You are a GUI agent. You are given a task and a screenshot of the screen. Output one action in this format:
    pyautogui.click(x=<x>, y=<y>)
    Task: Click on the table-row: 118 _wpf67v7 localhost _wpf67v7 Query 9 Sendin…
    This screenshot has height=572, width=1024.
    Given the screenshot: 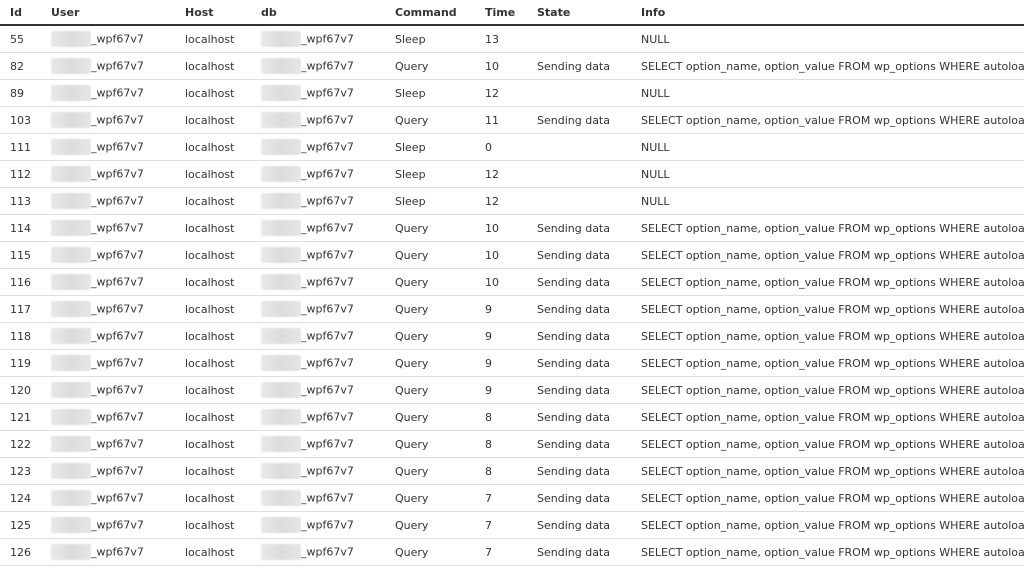 What is the action you would take?
    pyautogui.click(x=512, y=336)
    